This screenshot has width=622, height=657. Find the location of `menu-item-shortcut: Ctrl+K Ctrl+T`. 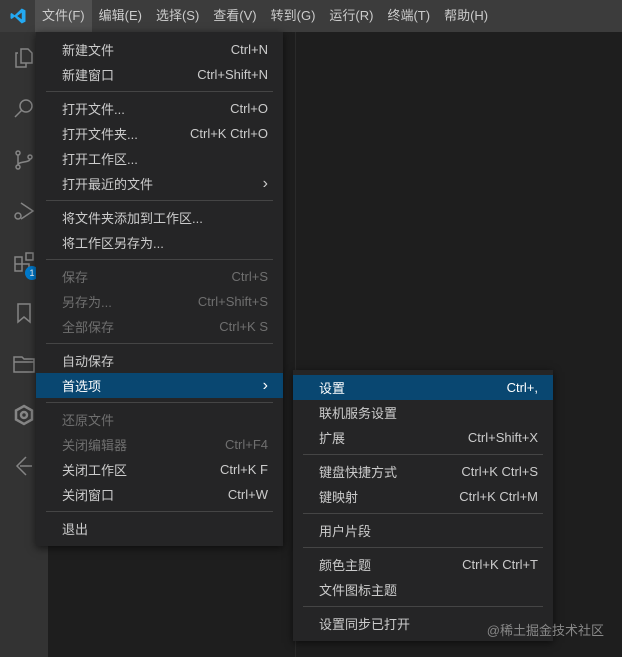

menu-item-shortcut: Ctrl+K Ctrl+T is located at coordinates (500, 564).